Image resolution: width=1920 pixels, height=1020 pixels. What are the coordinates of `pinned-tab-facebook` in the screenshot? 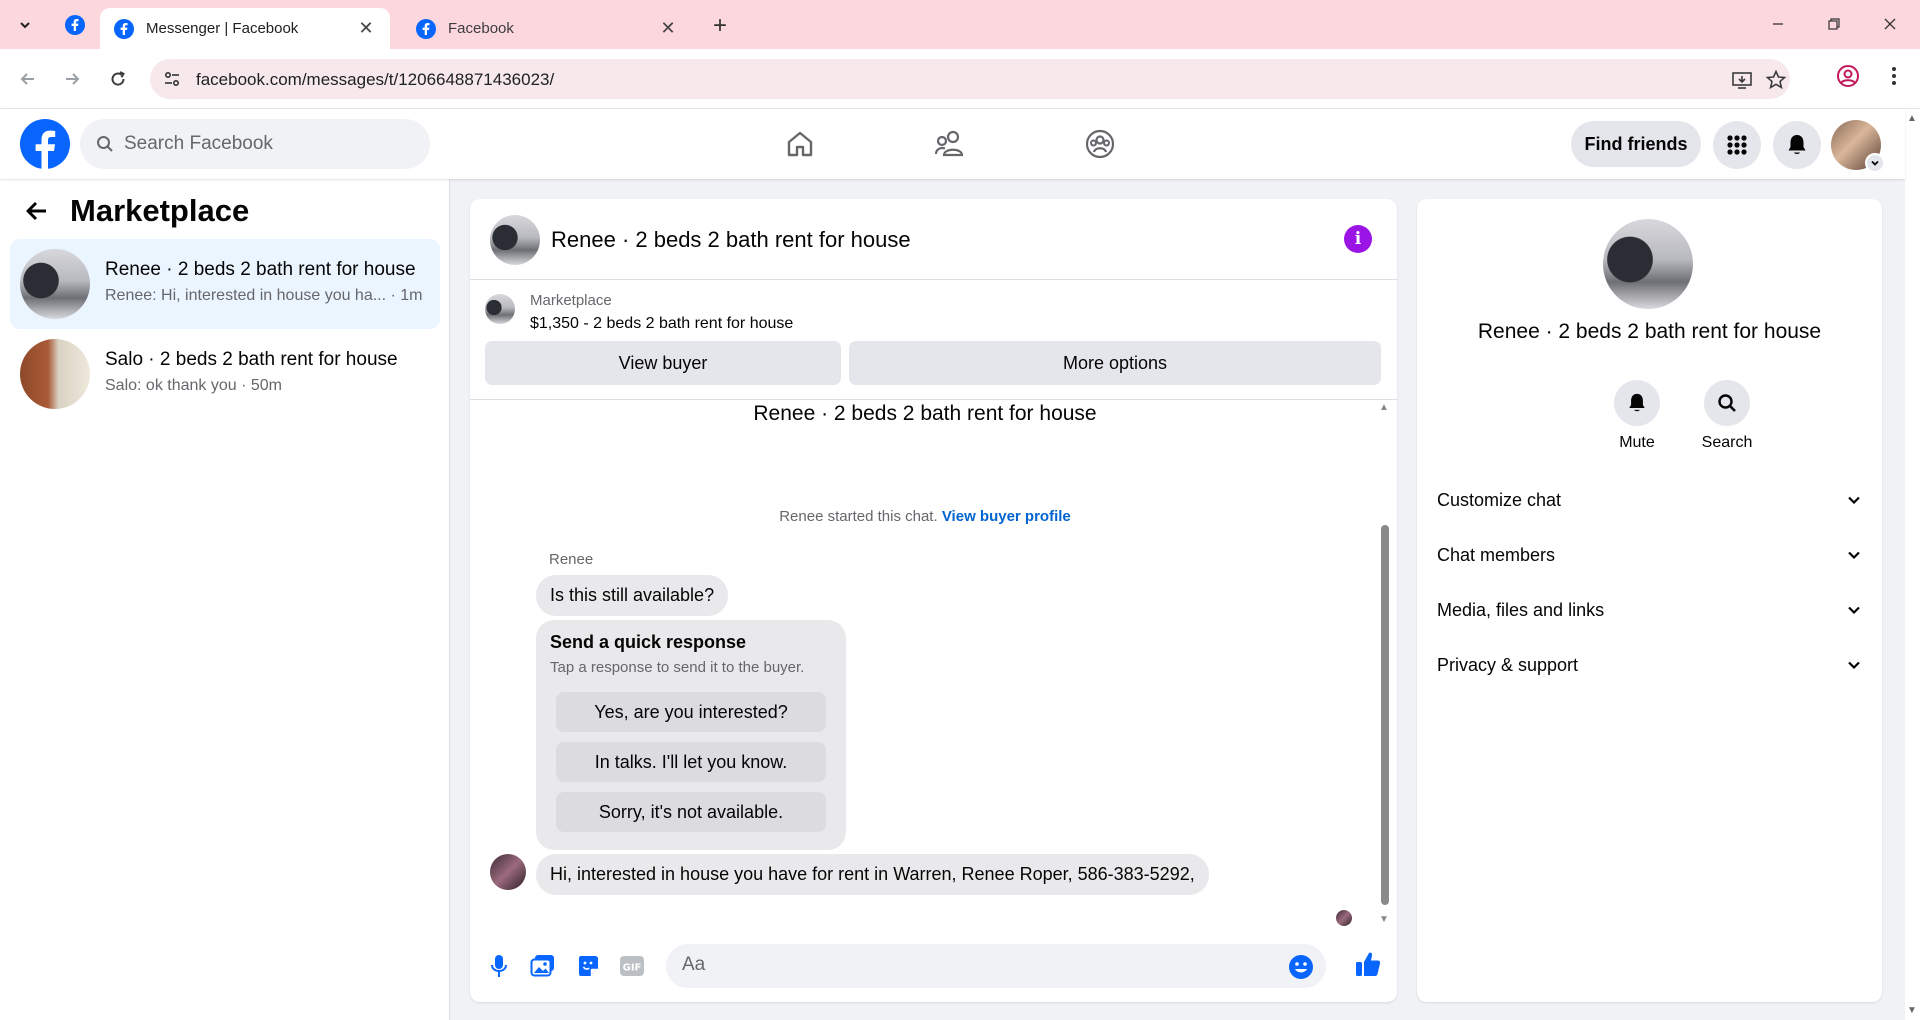 It's located at (75, 25).